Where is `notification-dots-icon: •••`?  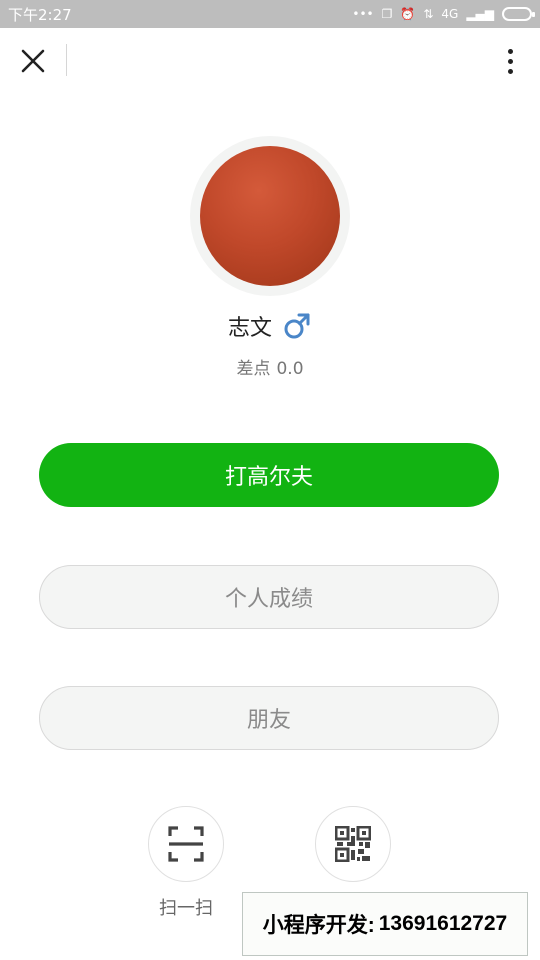 notification-dots-icon: ••• is located at coordinates (363, 14).